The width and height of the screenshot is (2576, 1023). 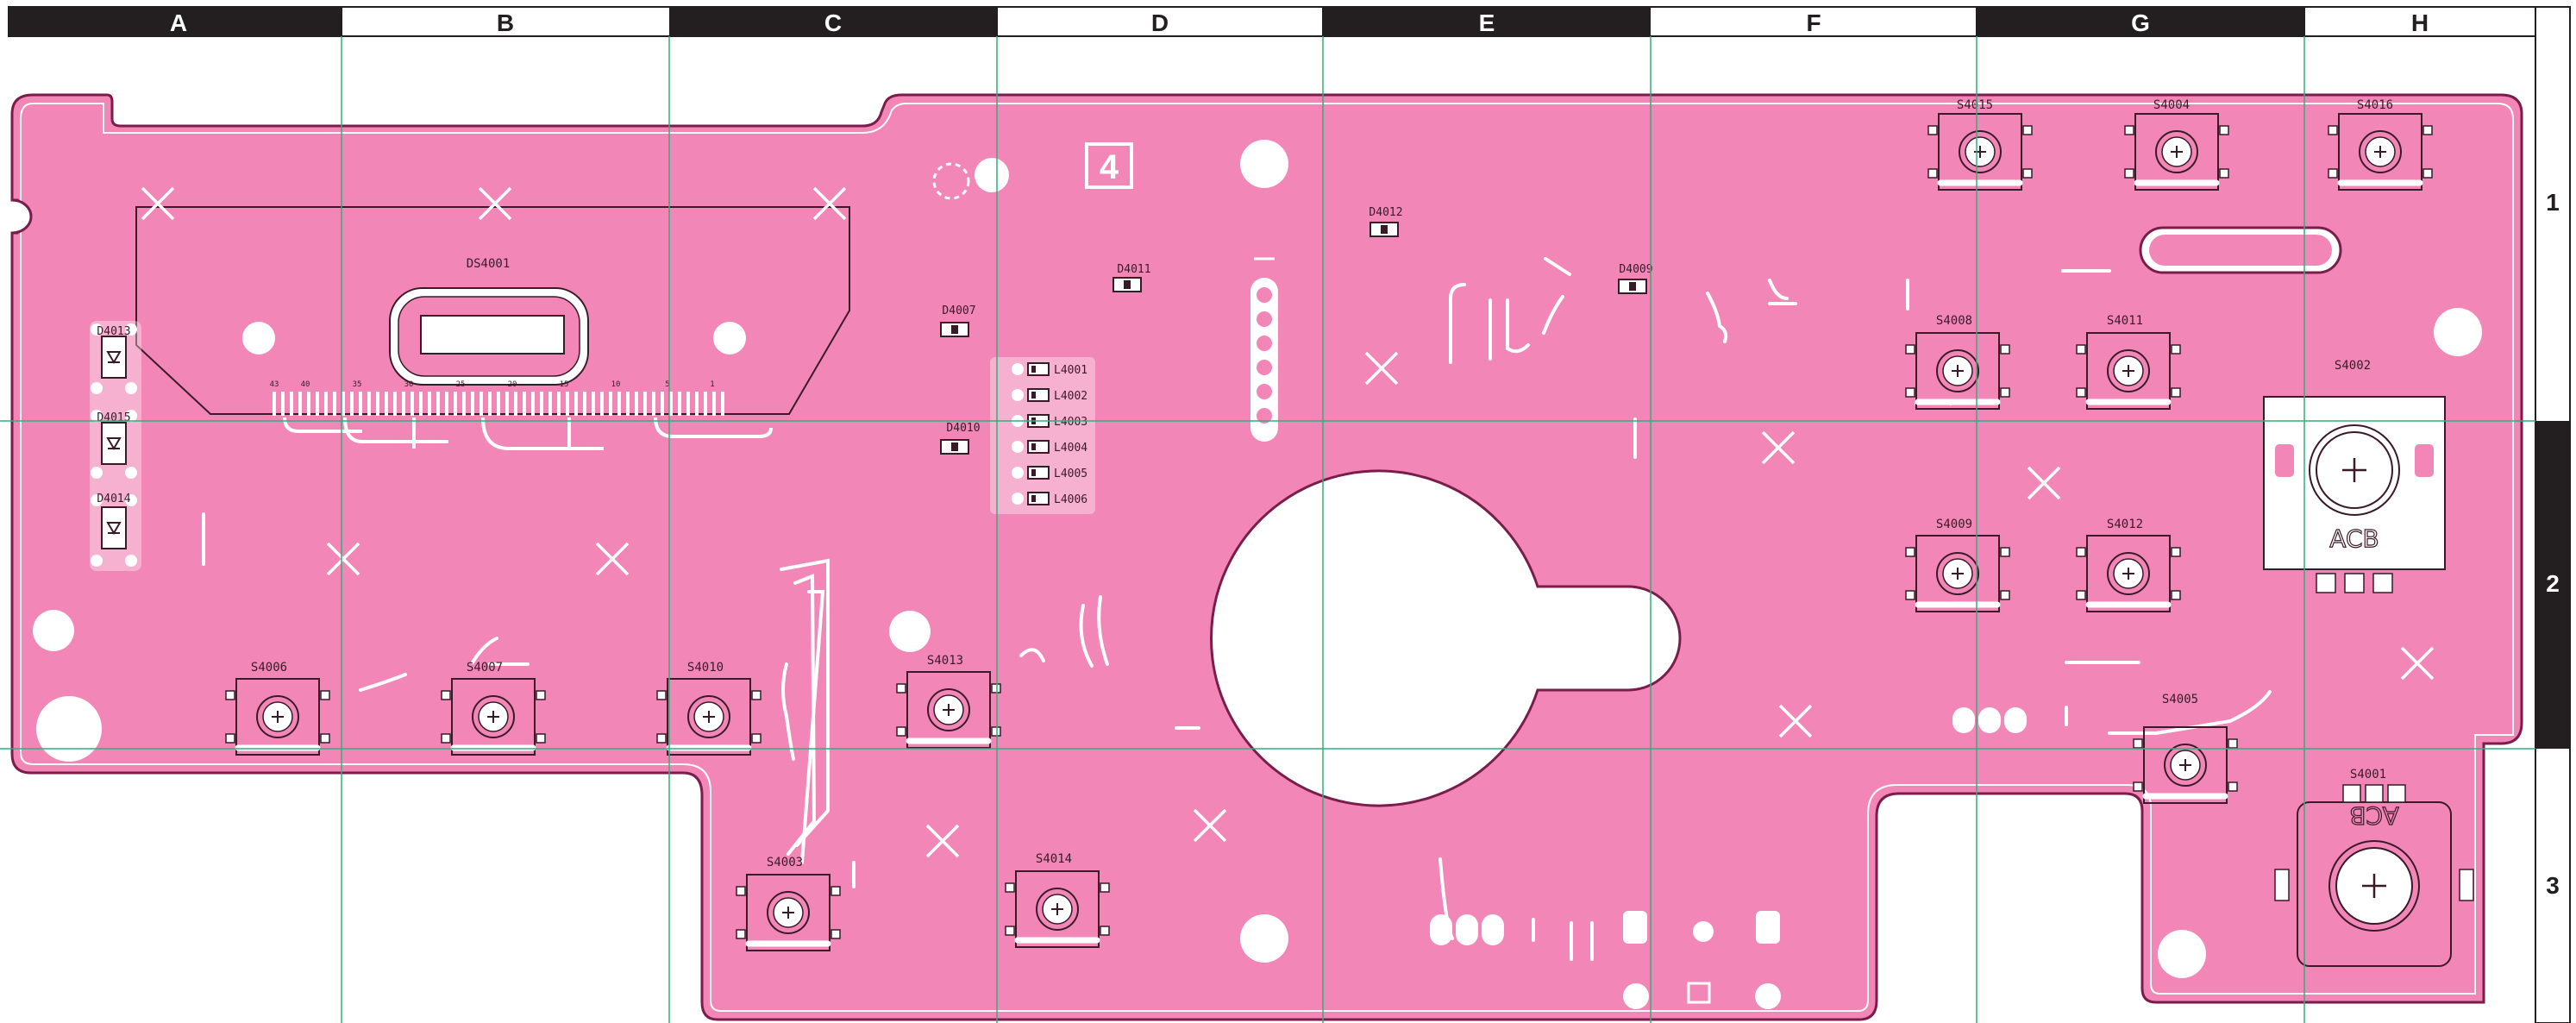 I want to click on col-label-d: D, so click(x=1160, y=22).